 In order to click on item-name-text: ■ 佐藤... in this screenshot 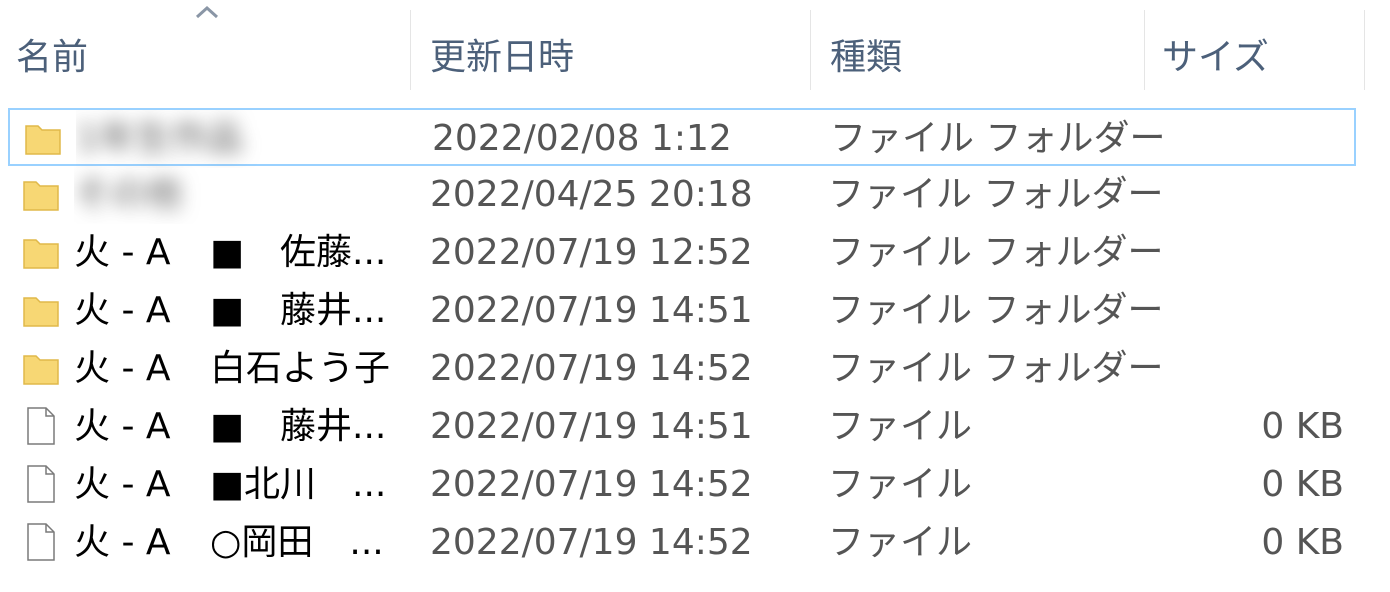, I will do `click(298, 252)`.